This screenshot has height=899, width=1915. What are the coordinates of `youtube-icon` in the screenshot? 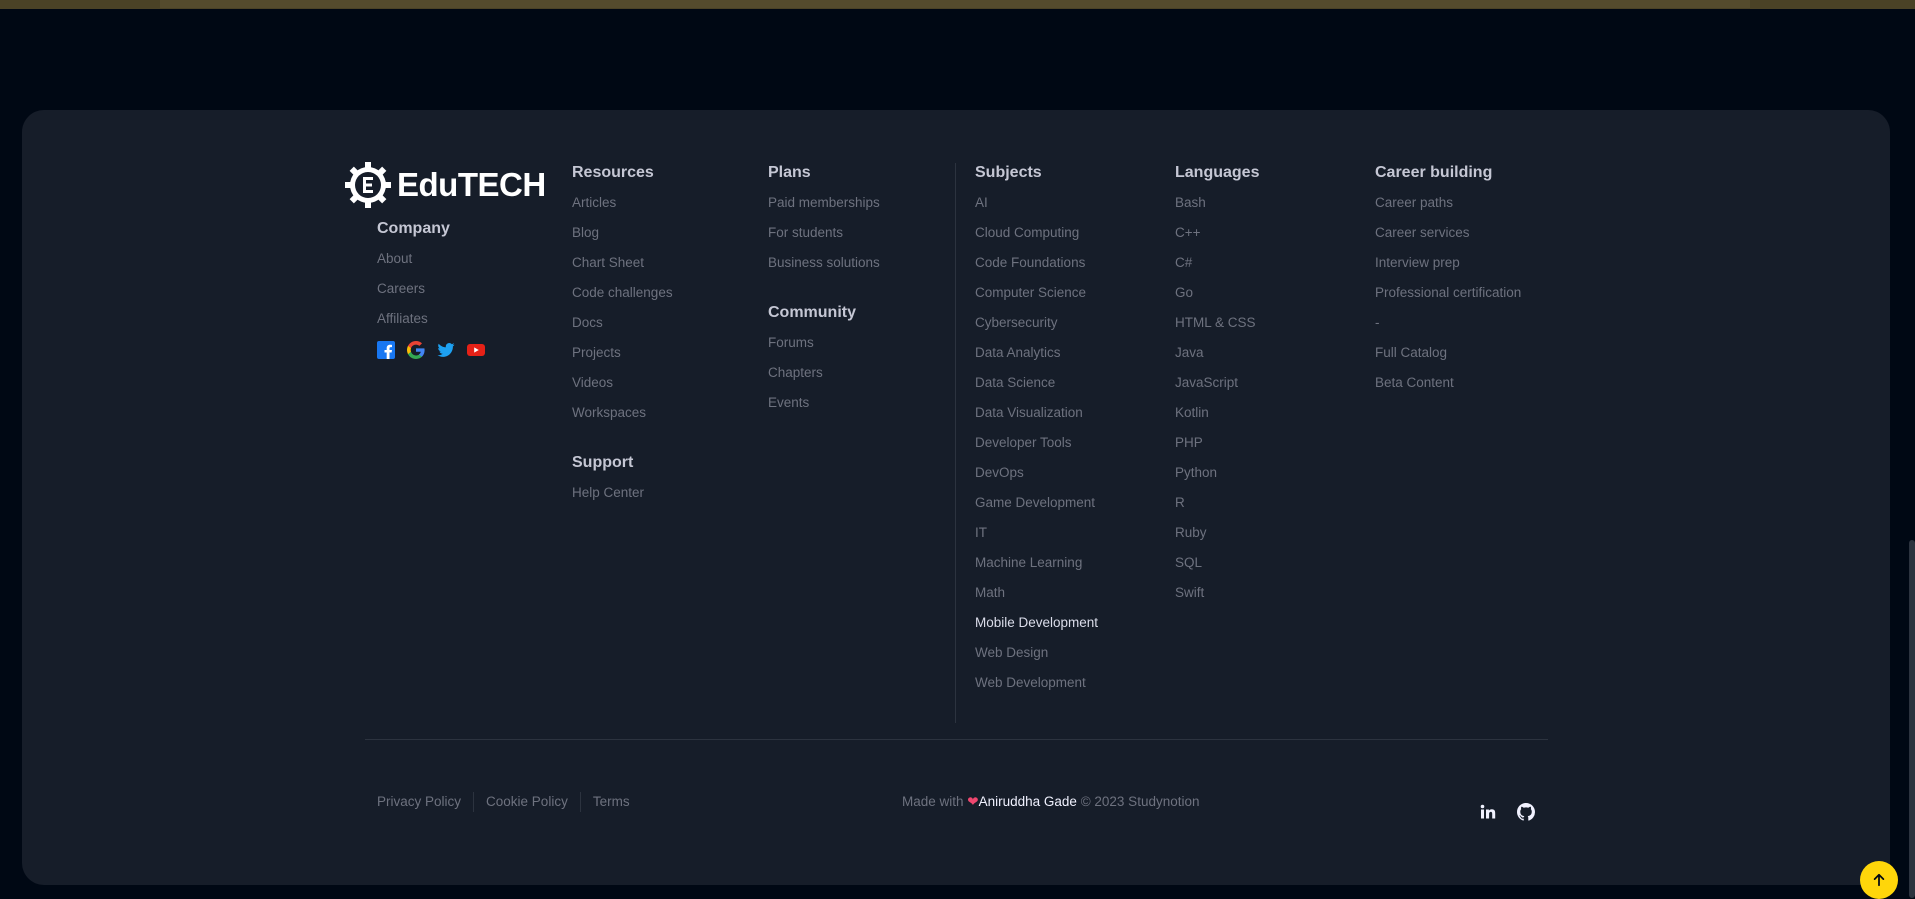 It's located at (476, 350).